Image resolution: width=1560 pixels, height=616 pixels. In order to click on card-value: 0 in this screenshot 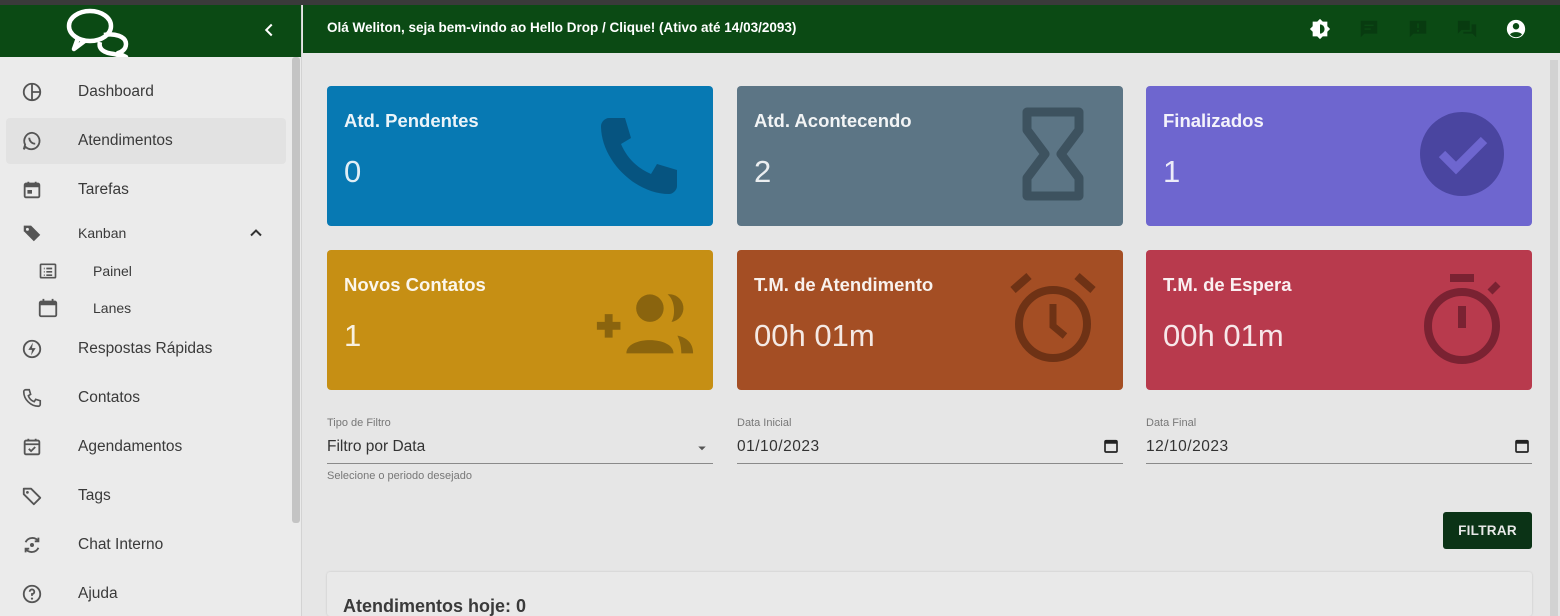, I will do `click(353, 171)`.